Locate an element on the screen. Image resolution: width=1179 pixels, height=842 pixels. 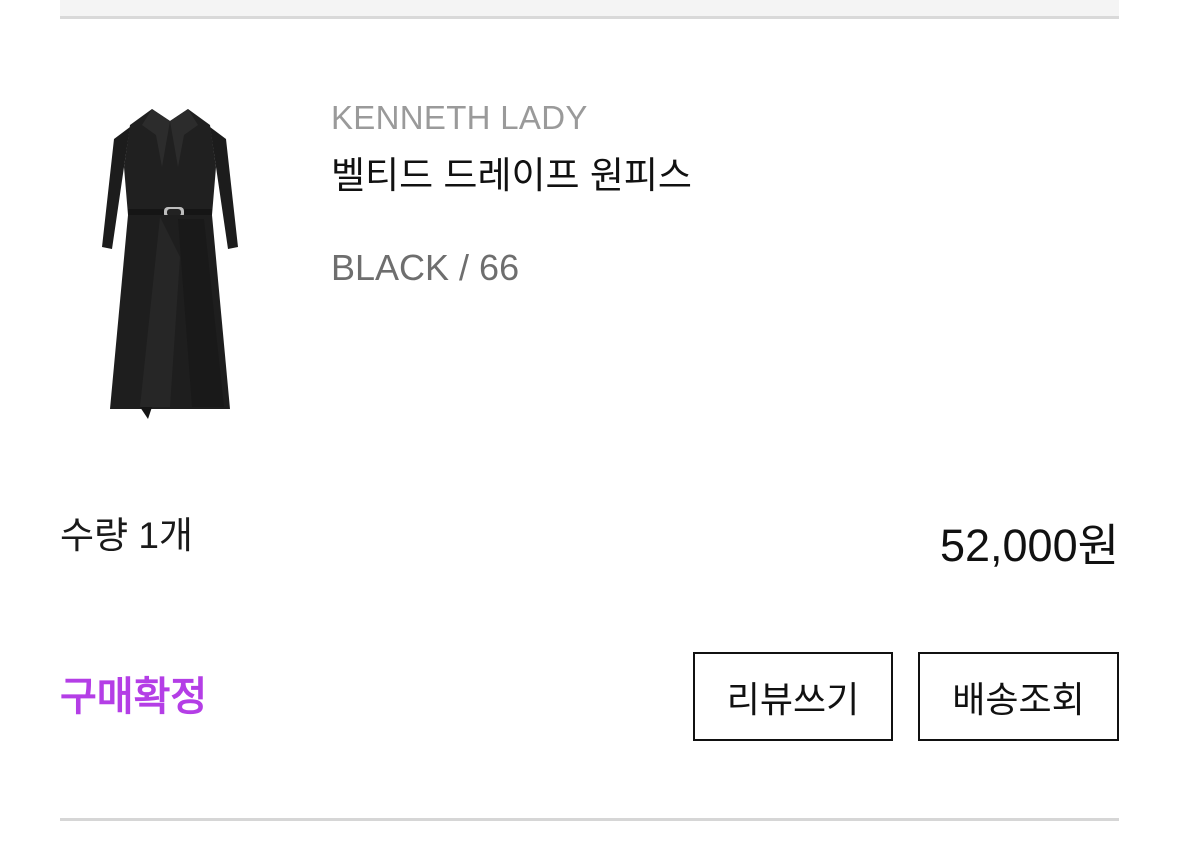
quantity-label: 수량 1개 is located at coordinates (126, 535).